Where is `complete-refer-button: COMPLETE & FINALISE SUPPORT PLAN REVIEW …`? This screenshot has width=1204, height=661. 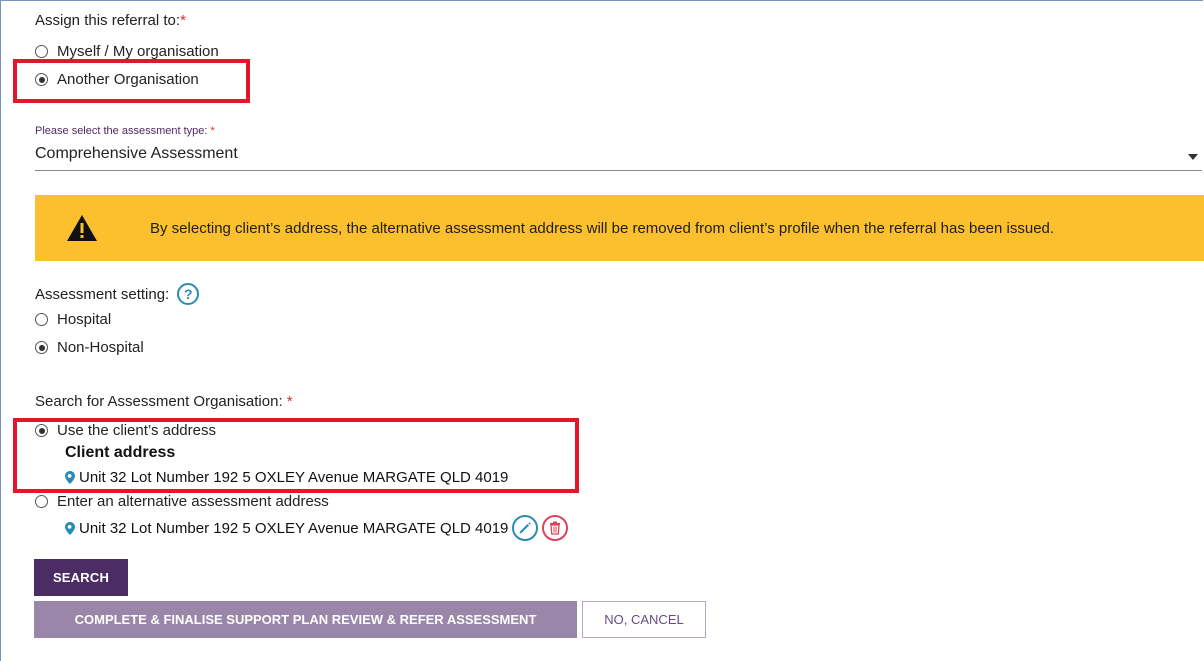 complete-refer-button: COMPLETE & FINALISE SUPPORT PLAN REVIEW … is located at coordinates (305, 619).